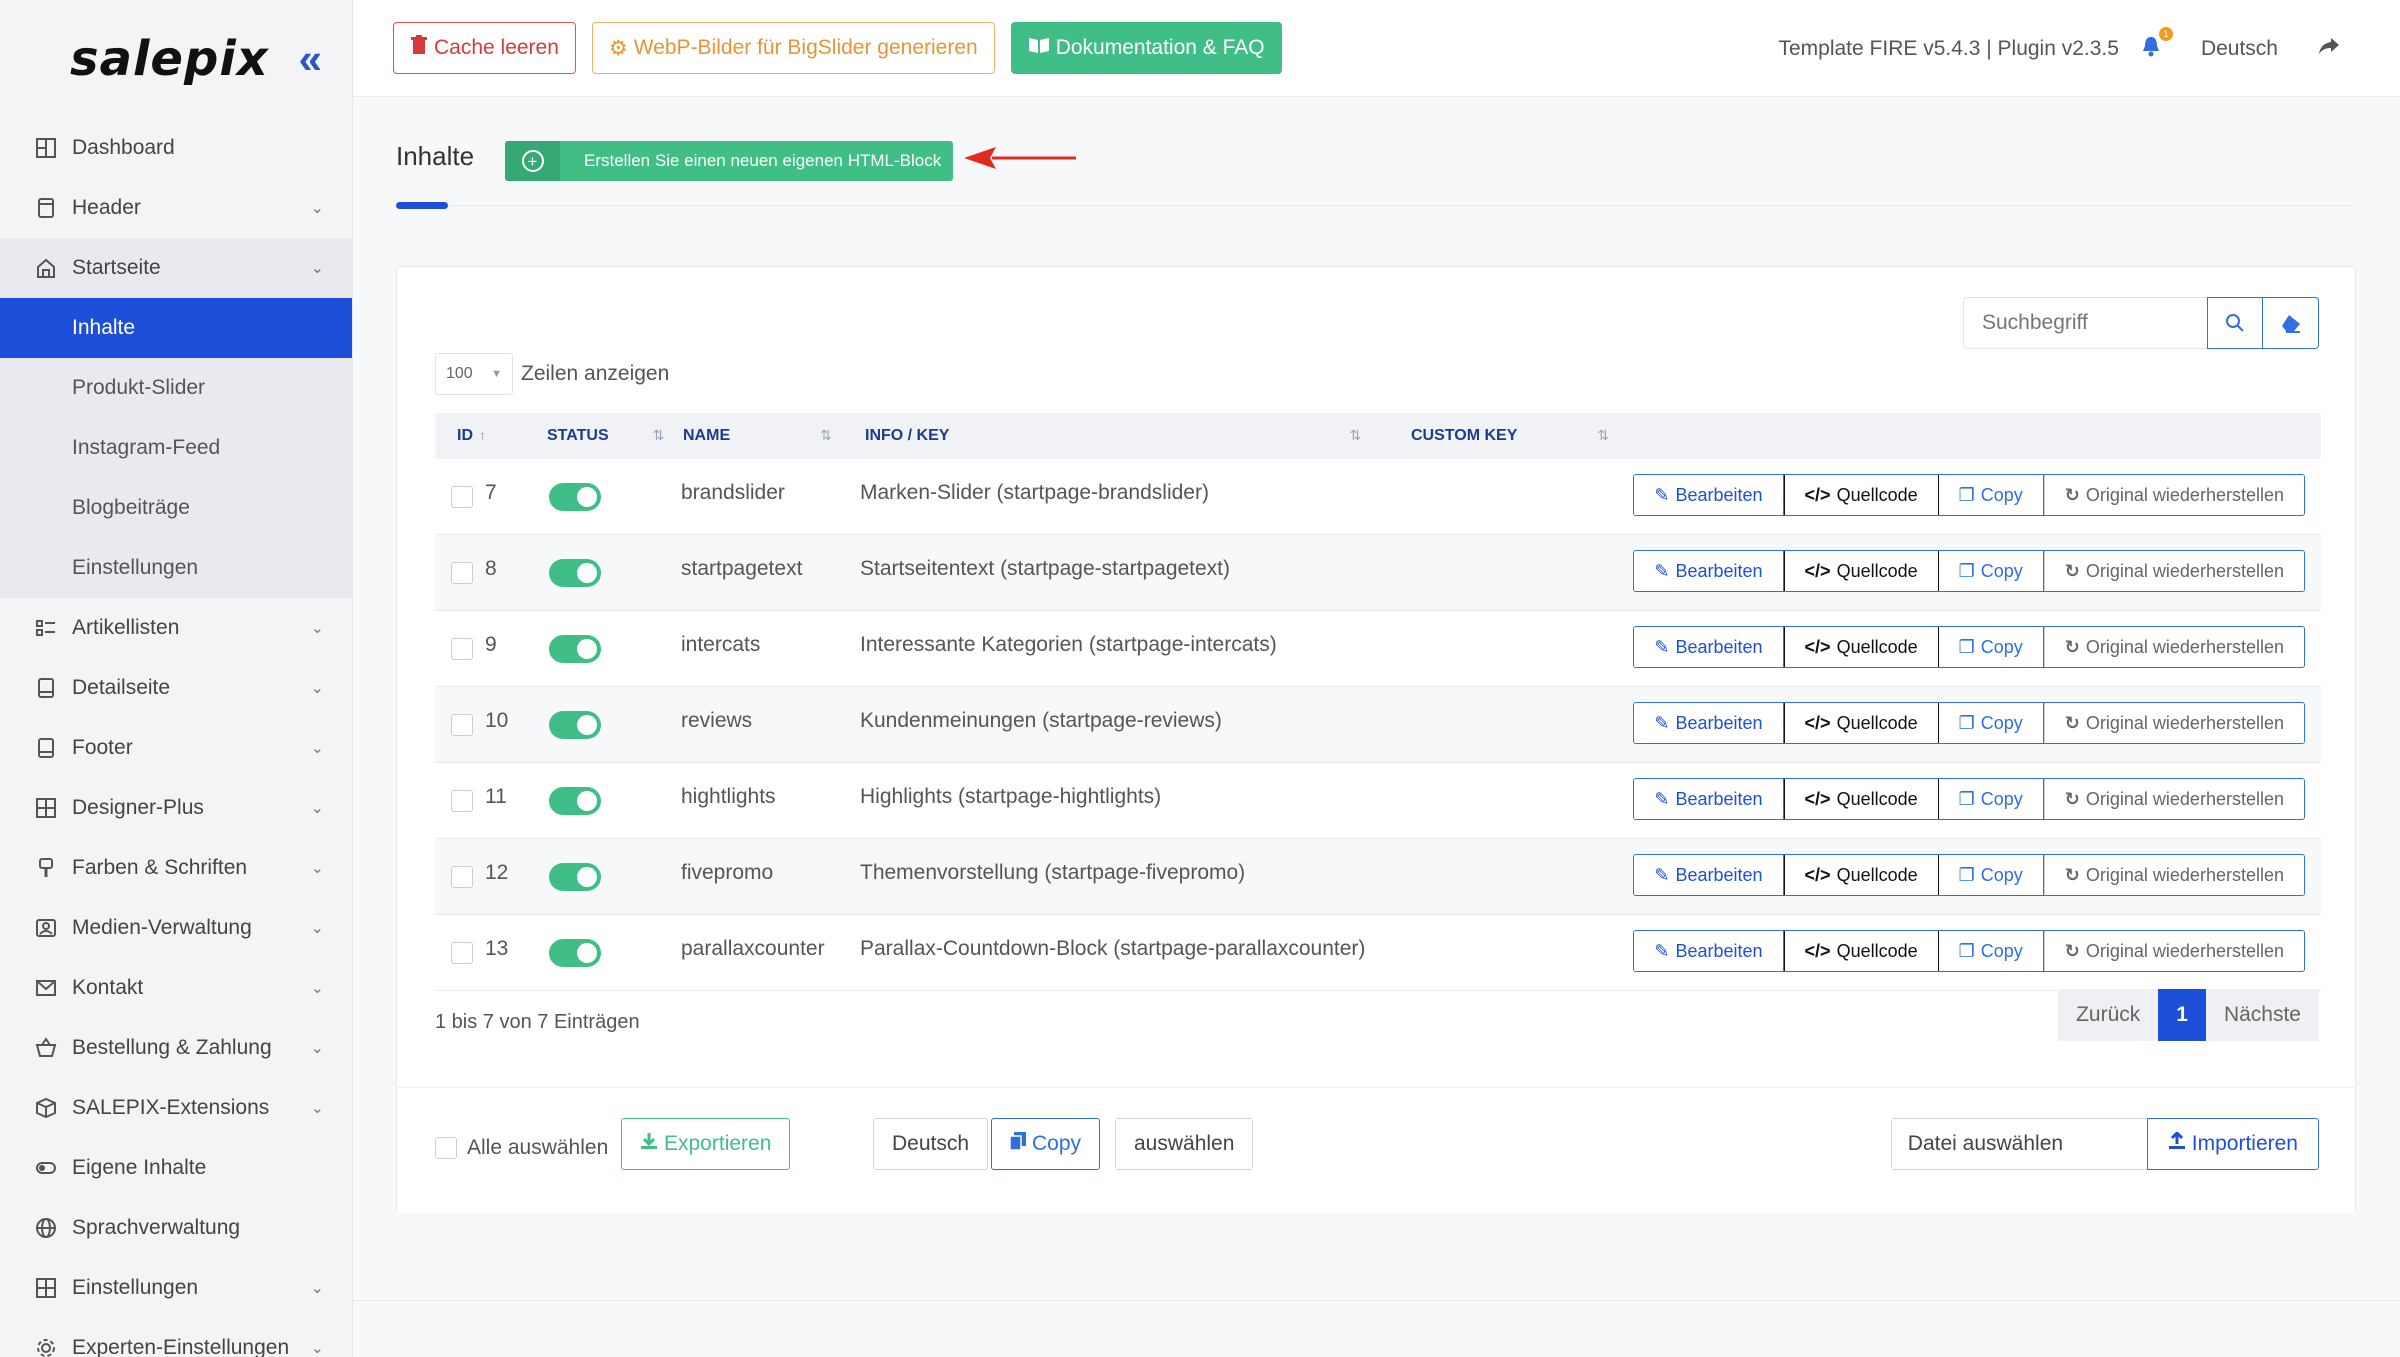  What do you see at coordinates (446, 1148) in the screenshot?
I see `checkbox` at bounding box center [446, 1148].